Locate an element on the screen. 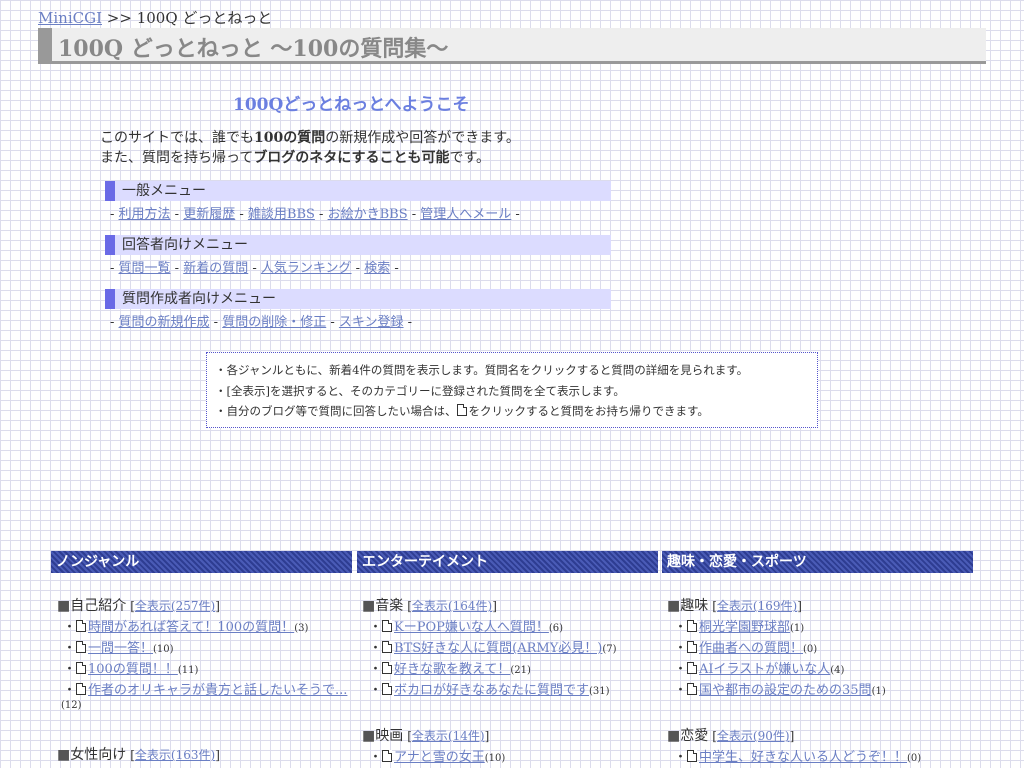 This screenshot has width=1024, height=768. question-link: ボカロが好きなあなたに質問です is located at coordinates (491, 690).